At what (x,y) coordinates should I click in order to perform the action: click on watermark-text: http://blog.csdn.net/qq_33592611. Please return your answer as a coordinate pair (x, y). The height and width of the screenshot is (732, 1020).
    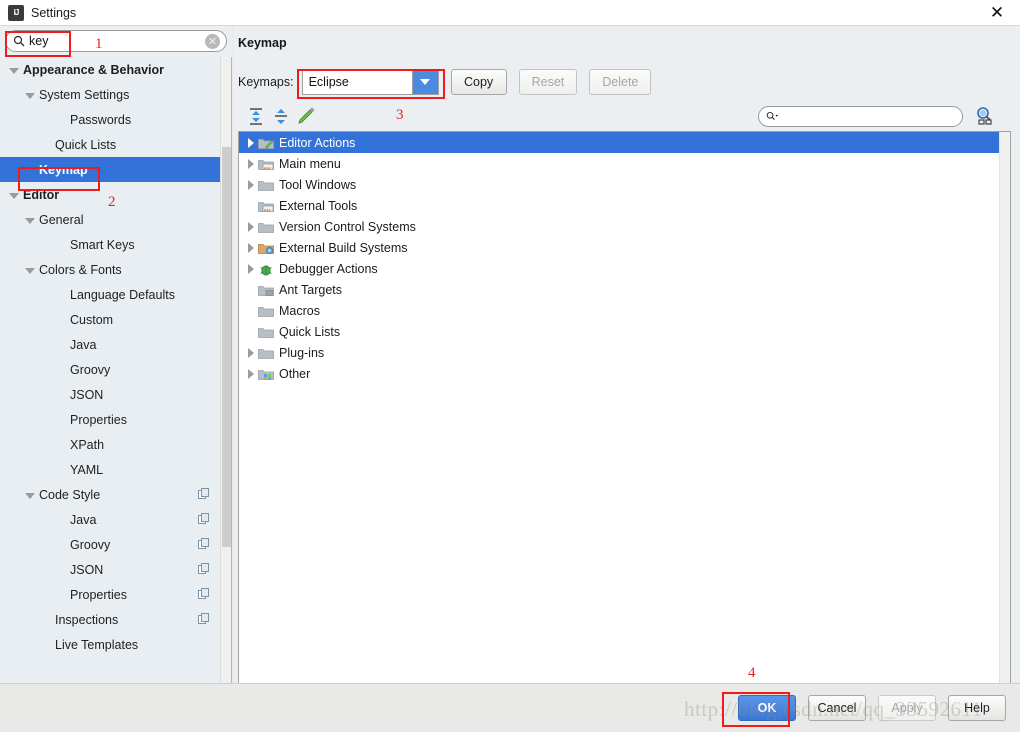
    Looking at the image, I should click on (833, 709).